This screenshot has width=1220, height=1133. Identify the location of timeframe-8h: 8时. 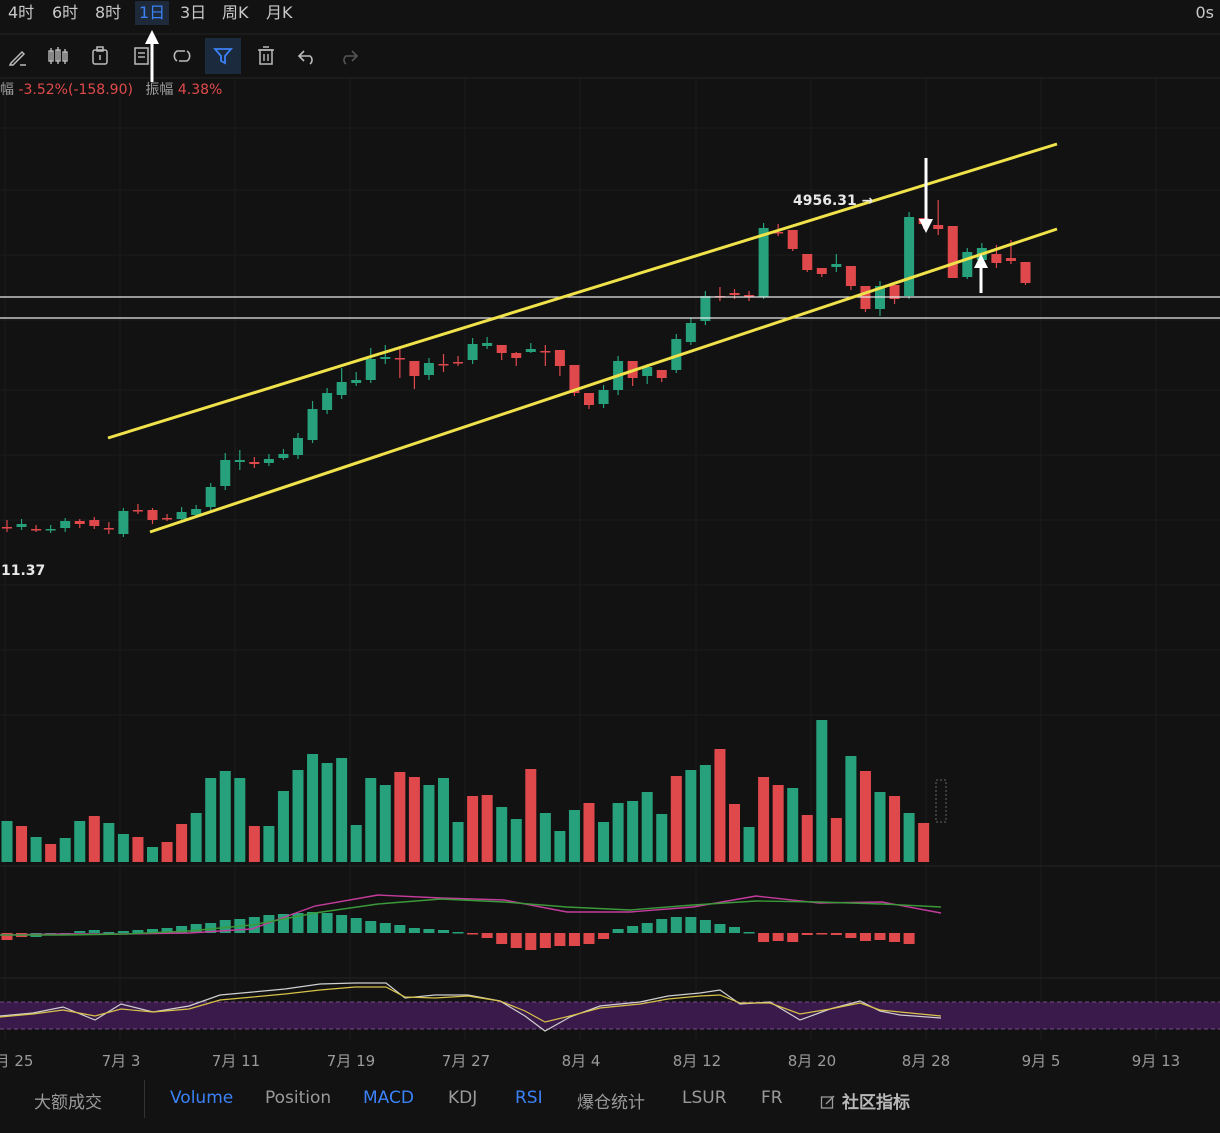
(108, 13).